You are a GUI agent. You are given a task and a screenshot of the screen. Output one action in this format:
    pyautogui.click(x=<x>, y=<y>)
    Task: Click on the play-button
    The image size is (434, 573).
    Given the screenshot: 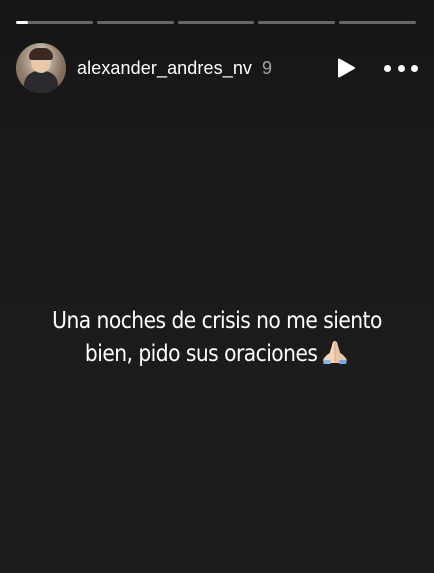 What is the action you would take?
    pyautogui.click(x=346, y=68)
    